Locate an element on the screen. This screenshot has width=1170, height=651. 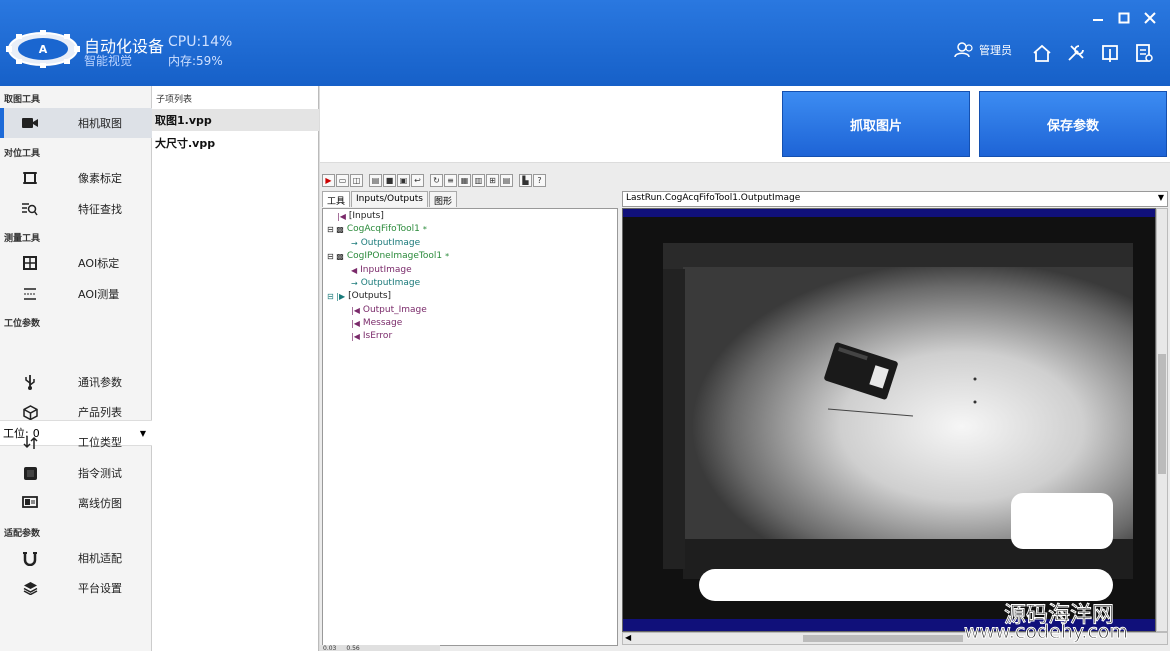
status-total: 0.56 is located at coordinates (353, 648).